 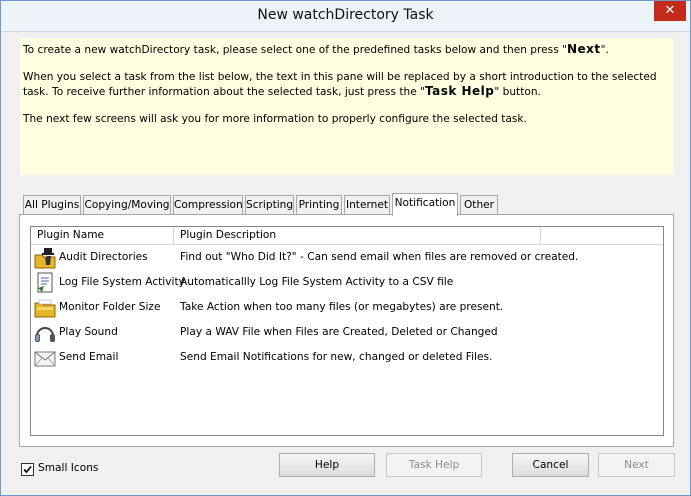 I want to click on window-title: New watchDirectory Task, so click(x=345, y=15).